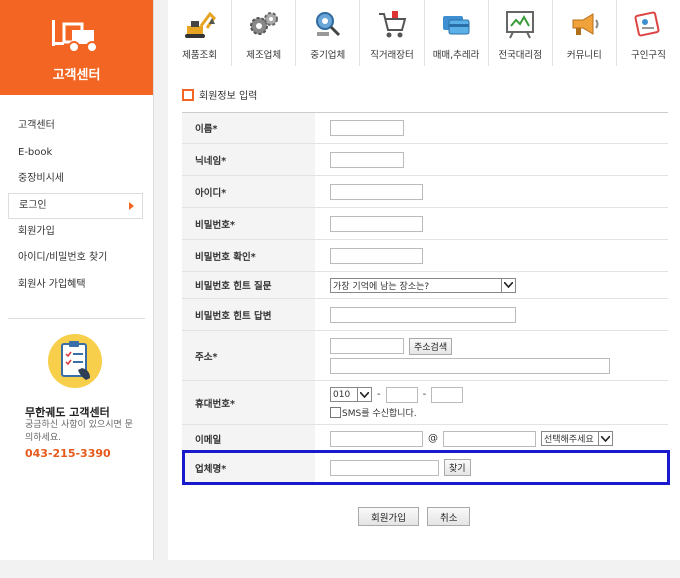 The height and width of the screenshot is (578, 680). What do you see at coordinates (381, 286) in the screenshot?
I see `hint-question-selected: 가장 기억에 남는 장소는?` at bounding box center [381, 286].